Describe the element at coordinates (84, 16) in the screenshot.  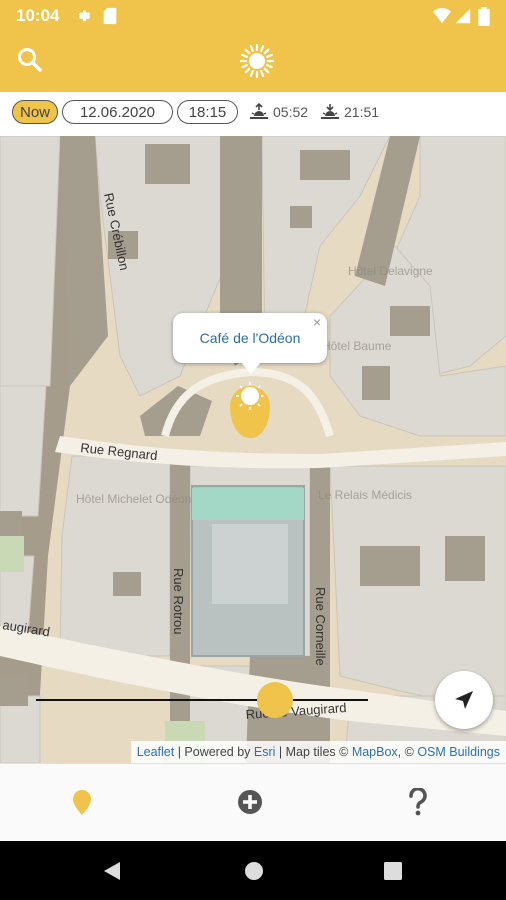
I see `settings-icon` at that location.